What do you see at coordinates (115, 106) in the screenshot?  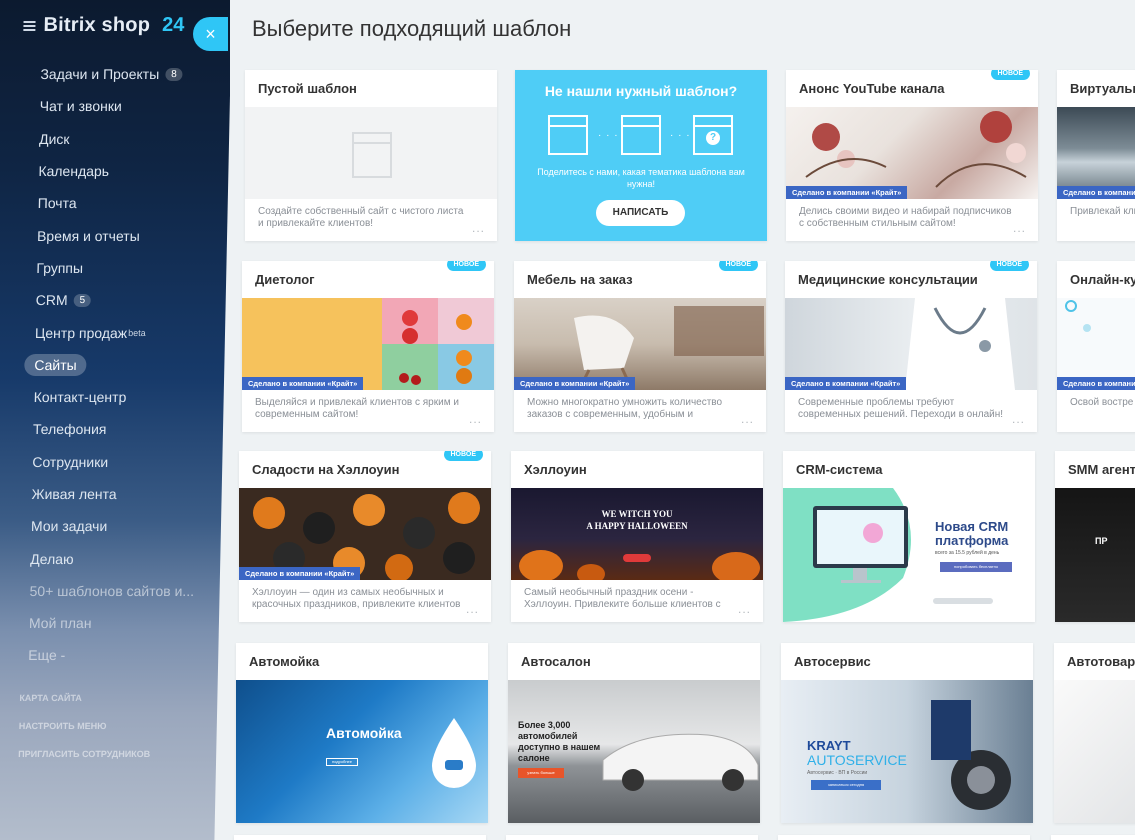 I see `sidebar-item: Чат и звонки` at bounding box center [115, 106].